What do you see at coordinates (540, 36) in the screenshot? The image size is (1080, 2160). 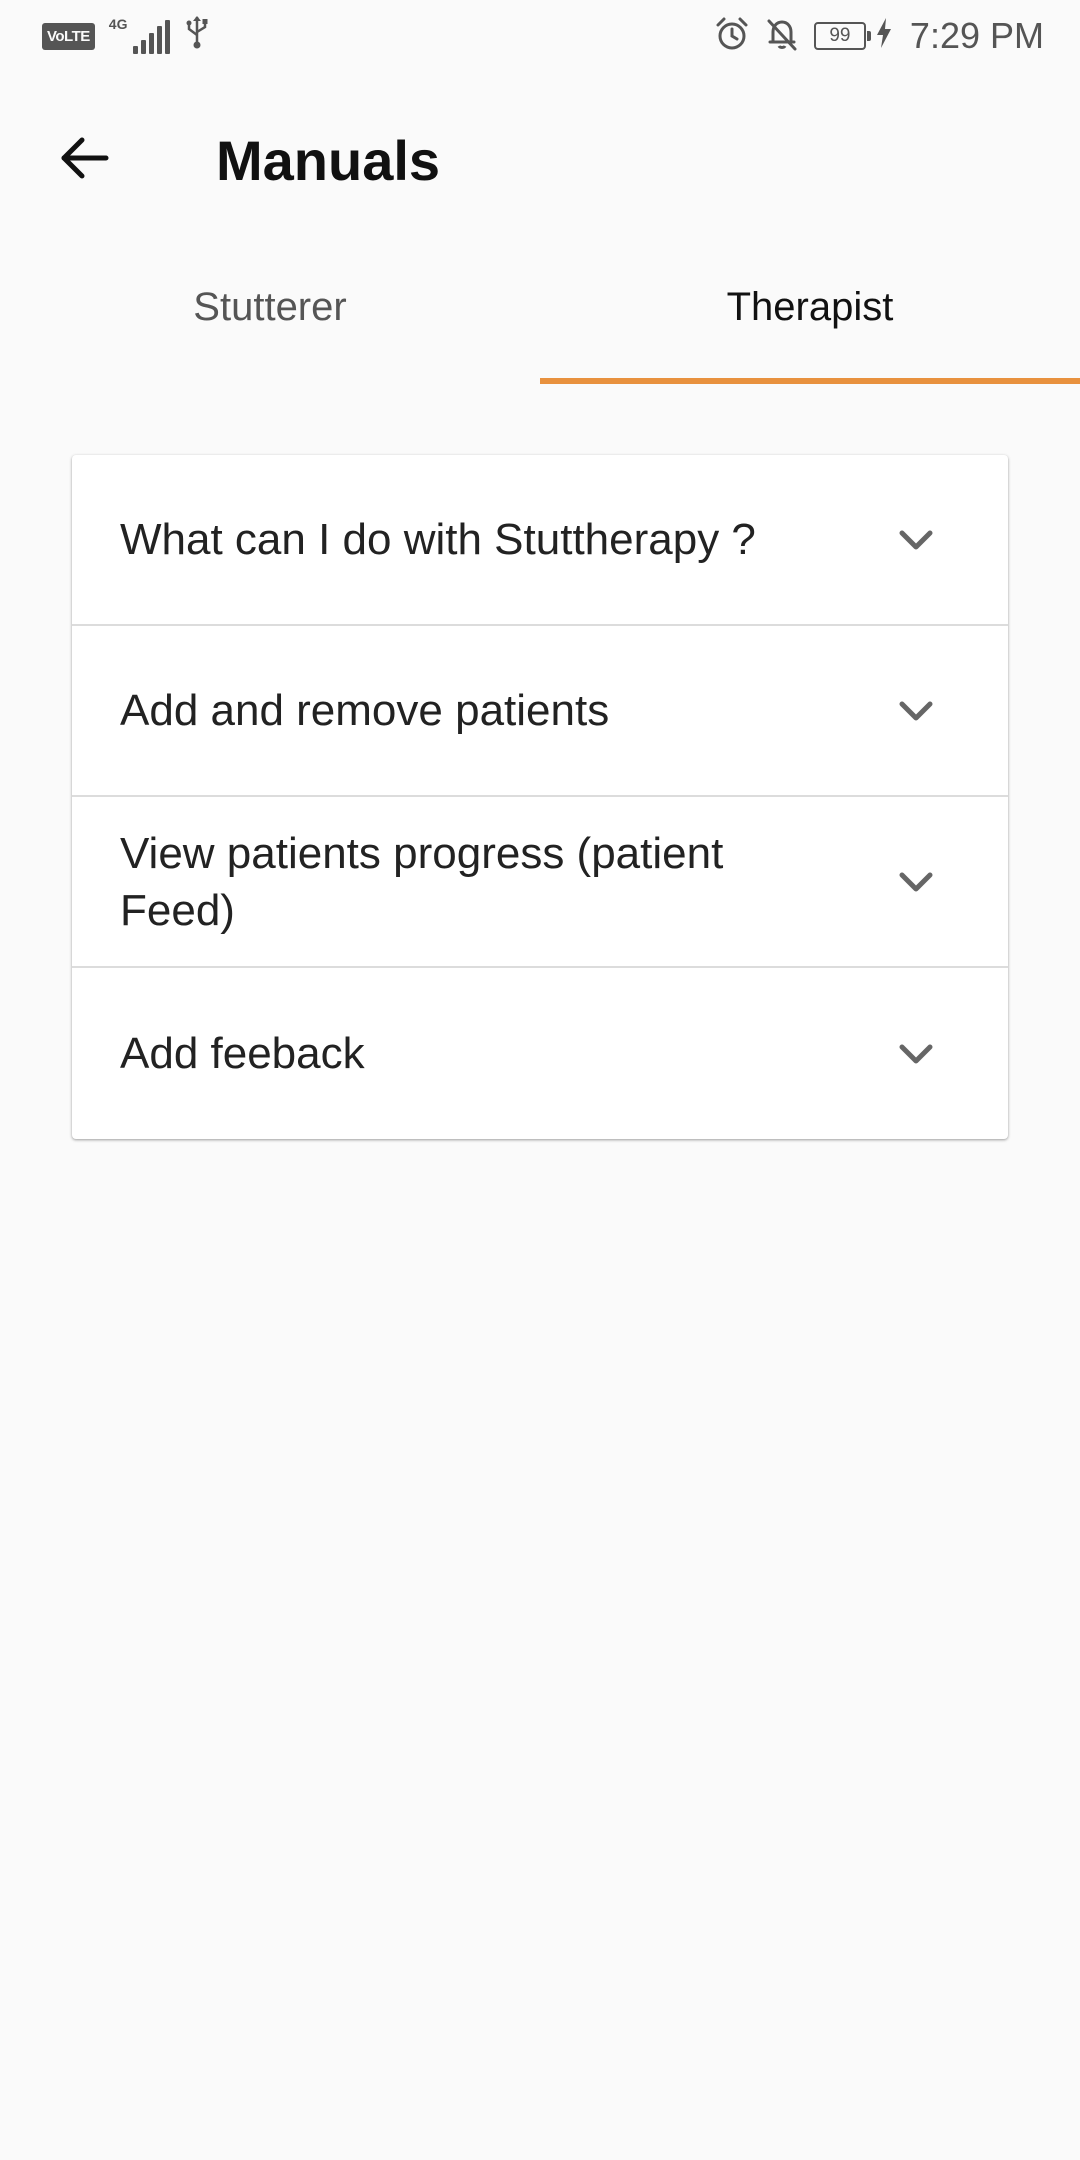 I see `status-bar: VoLTE 4G 99 7:29 PM` at bounding box center [540, 36].